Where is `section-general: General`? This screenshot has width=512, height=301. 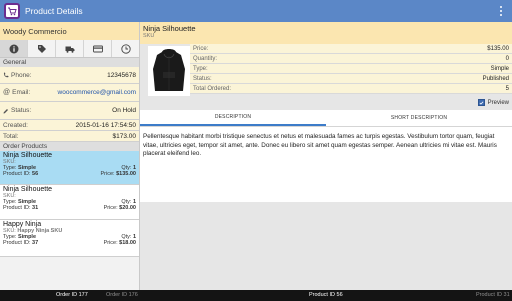 section-general: General is located at coordinates (69, 62).